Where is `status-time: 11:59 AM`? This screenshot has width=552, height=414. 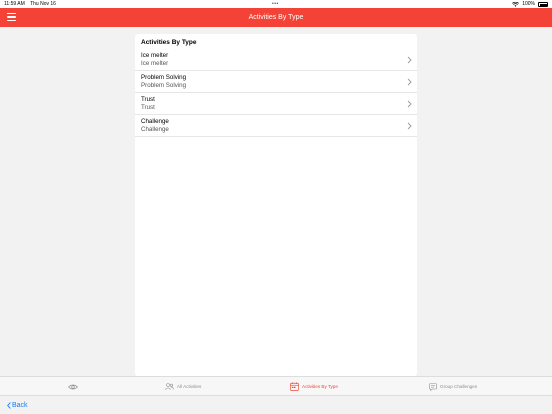 status-time: 11:59 AM is located at coordinates (14, 4).